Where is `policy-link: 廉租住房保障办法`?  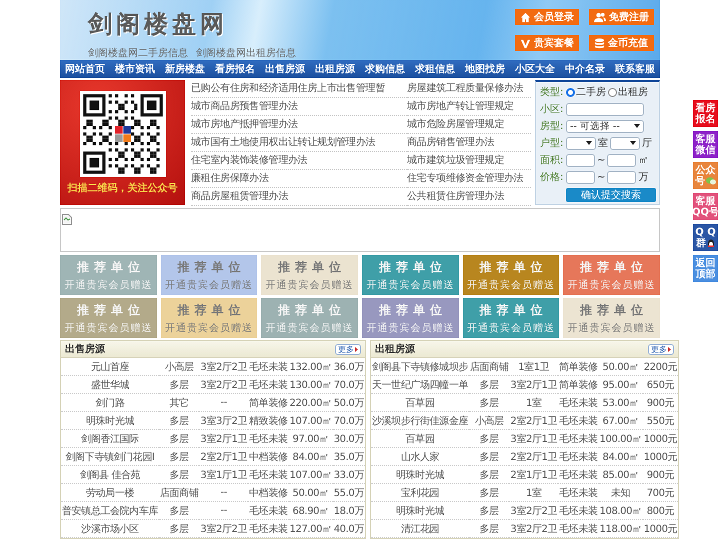
policy-link: 廉租住房保障办法 is located at coordinates (299, 179).